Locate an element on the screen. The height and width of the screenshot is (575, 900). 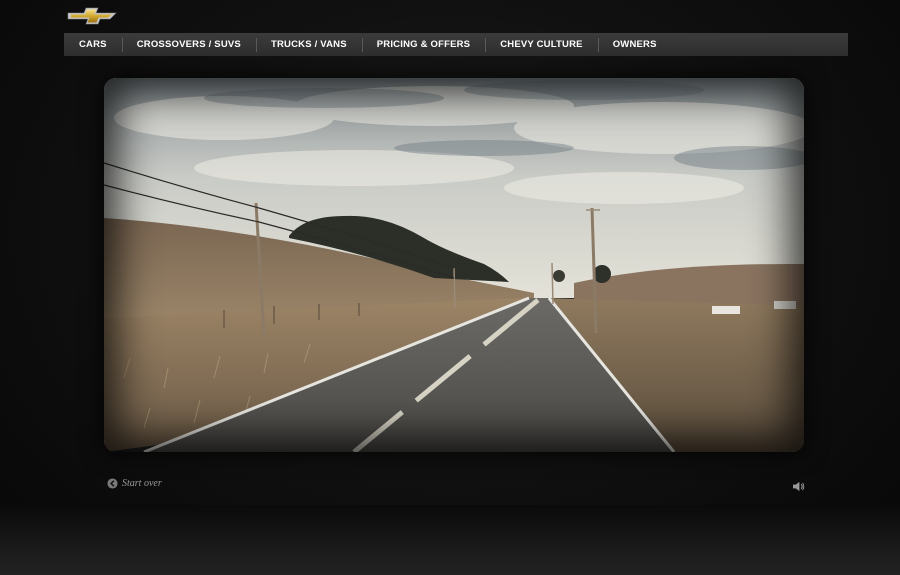
nav-item-pricing-offers: PRICING & OFFERS is located at coordinates (423, 44).